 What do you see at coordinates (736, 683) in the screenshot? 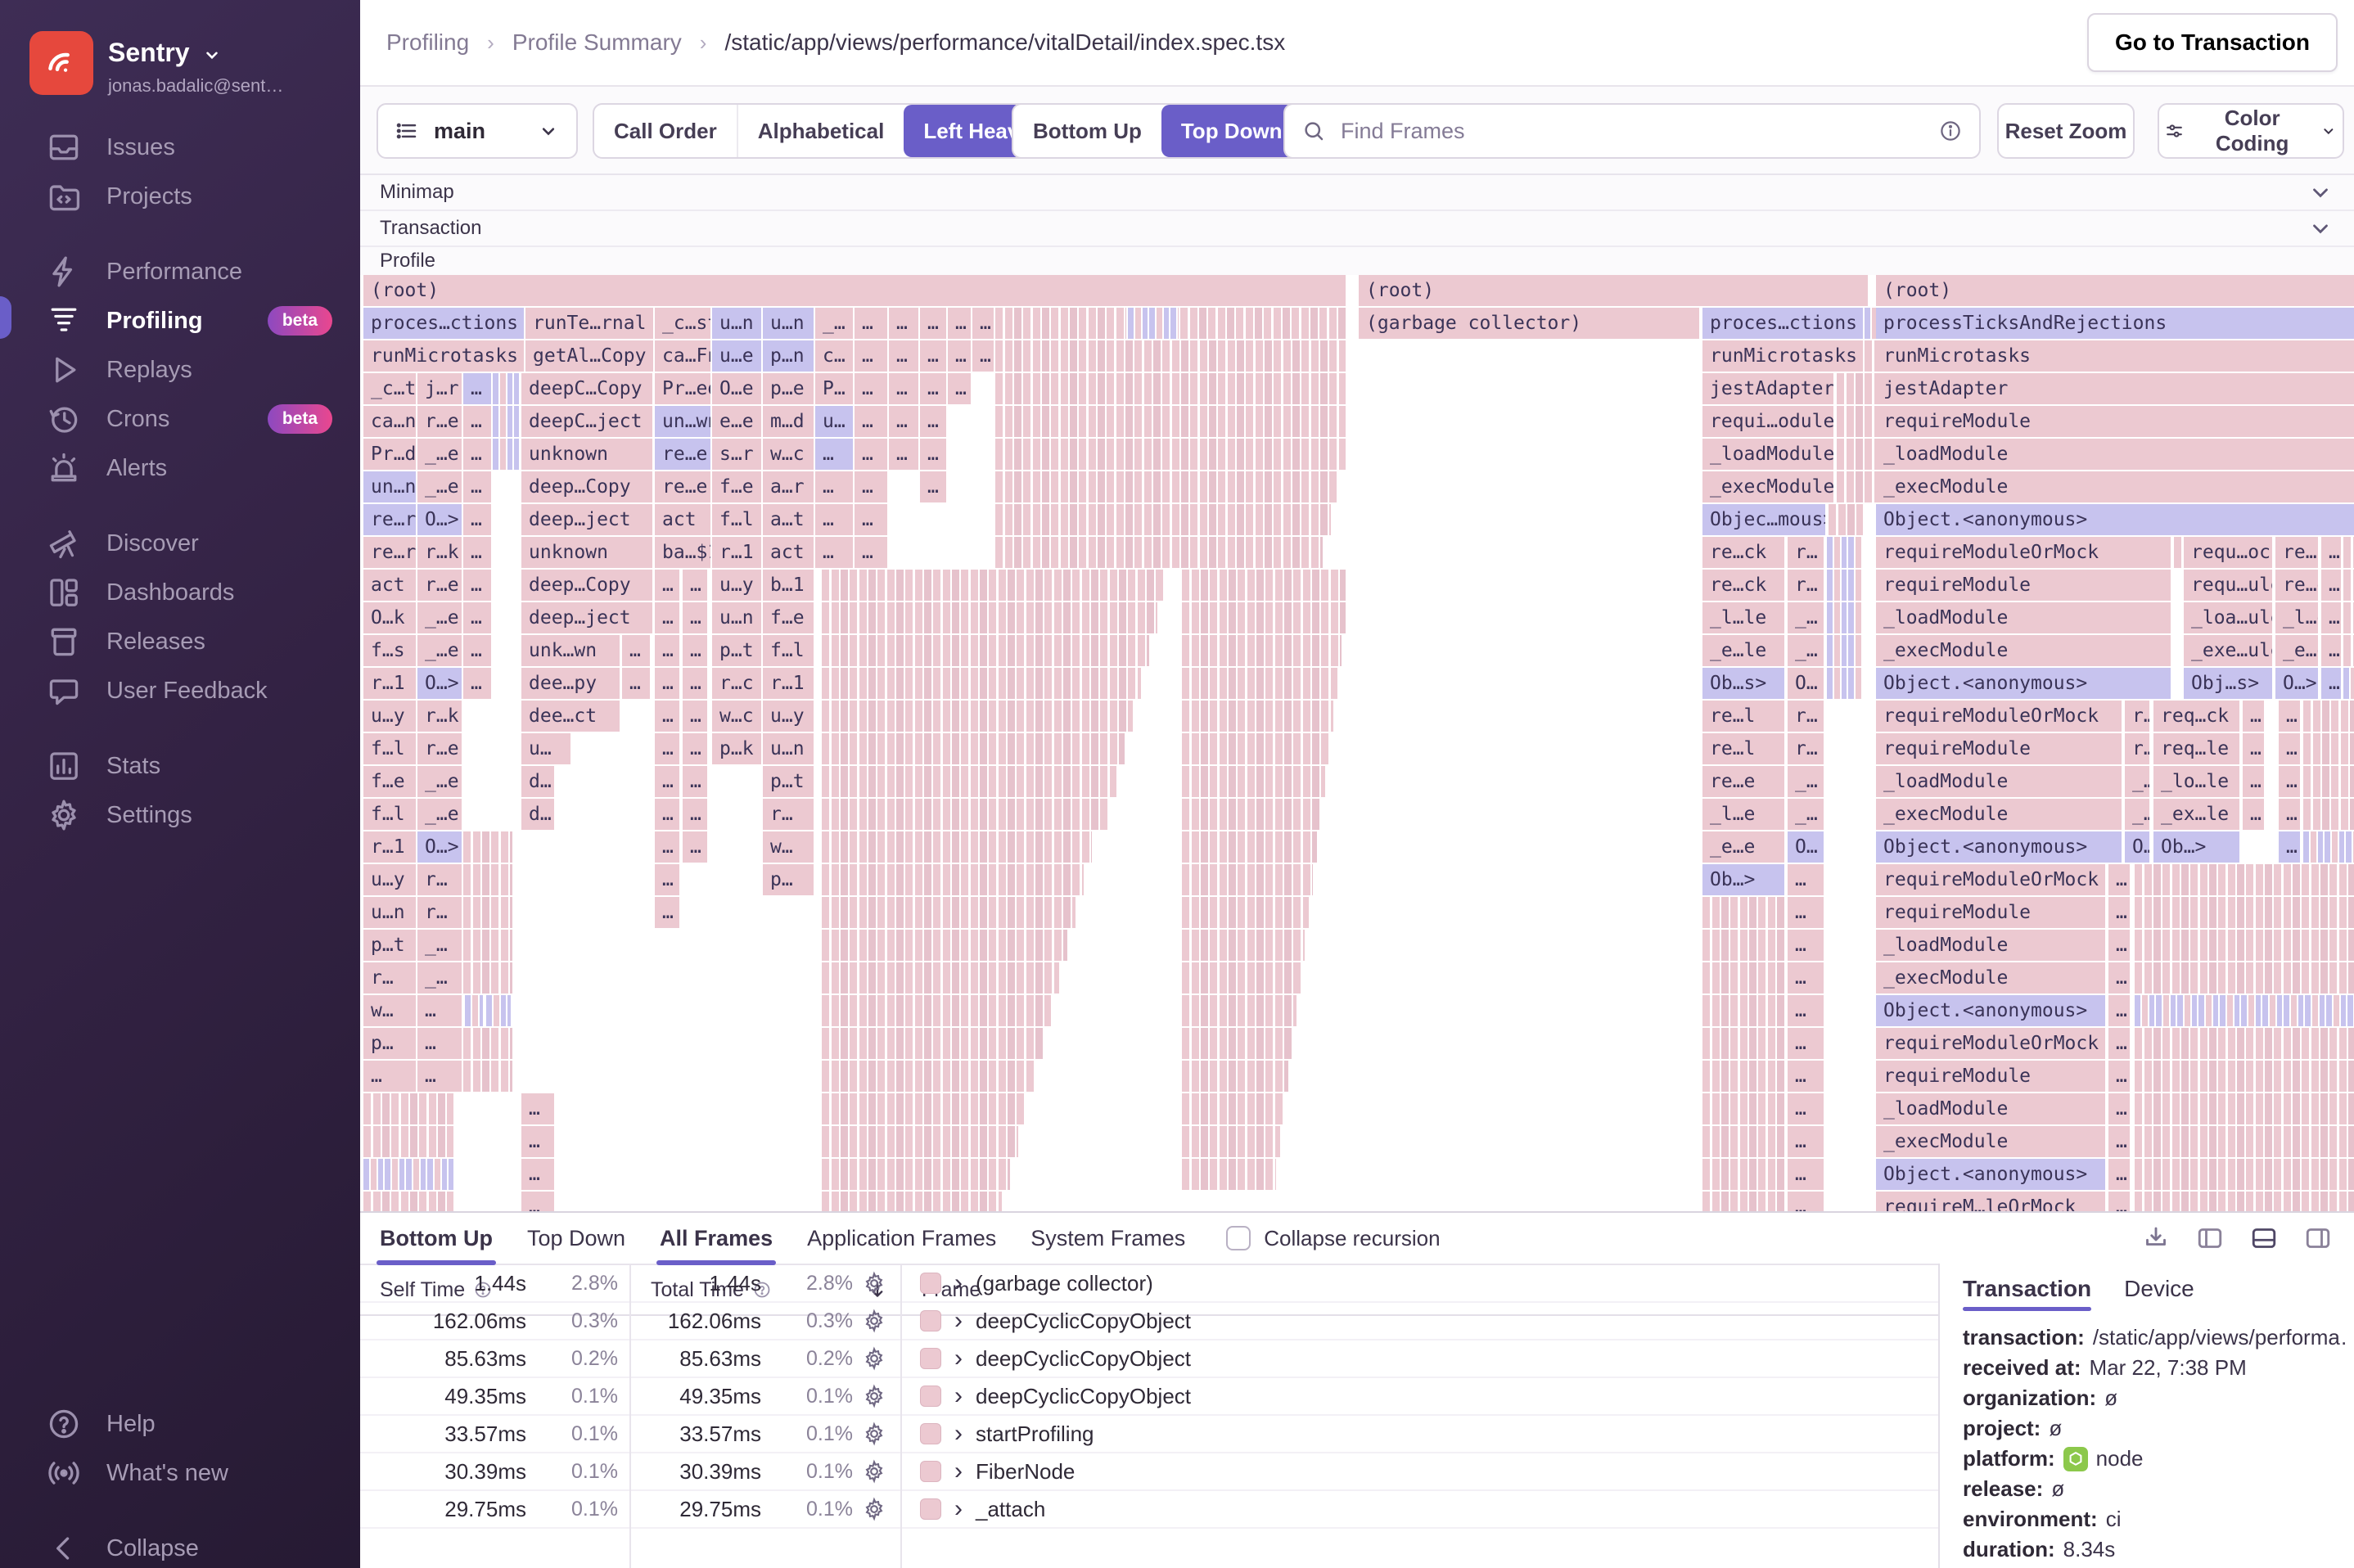
I see `flame-frame: r…c` at bounding box center [736, 683].